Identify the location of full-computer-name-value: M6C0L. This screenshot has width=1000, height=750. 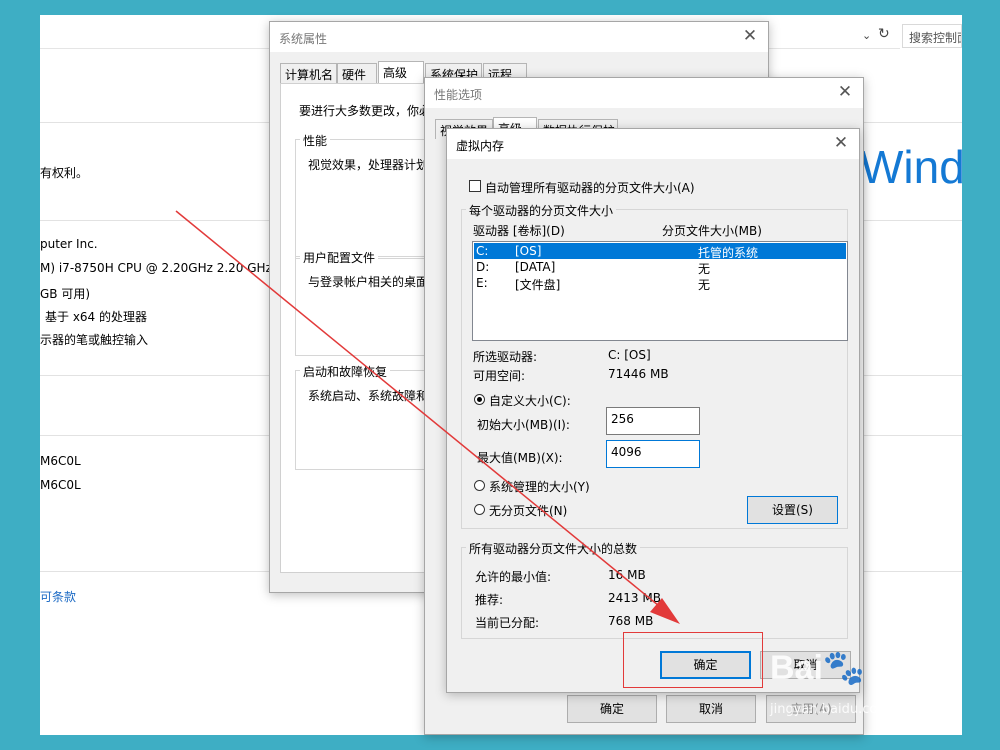
(60, 485).